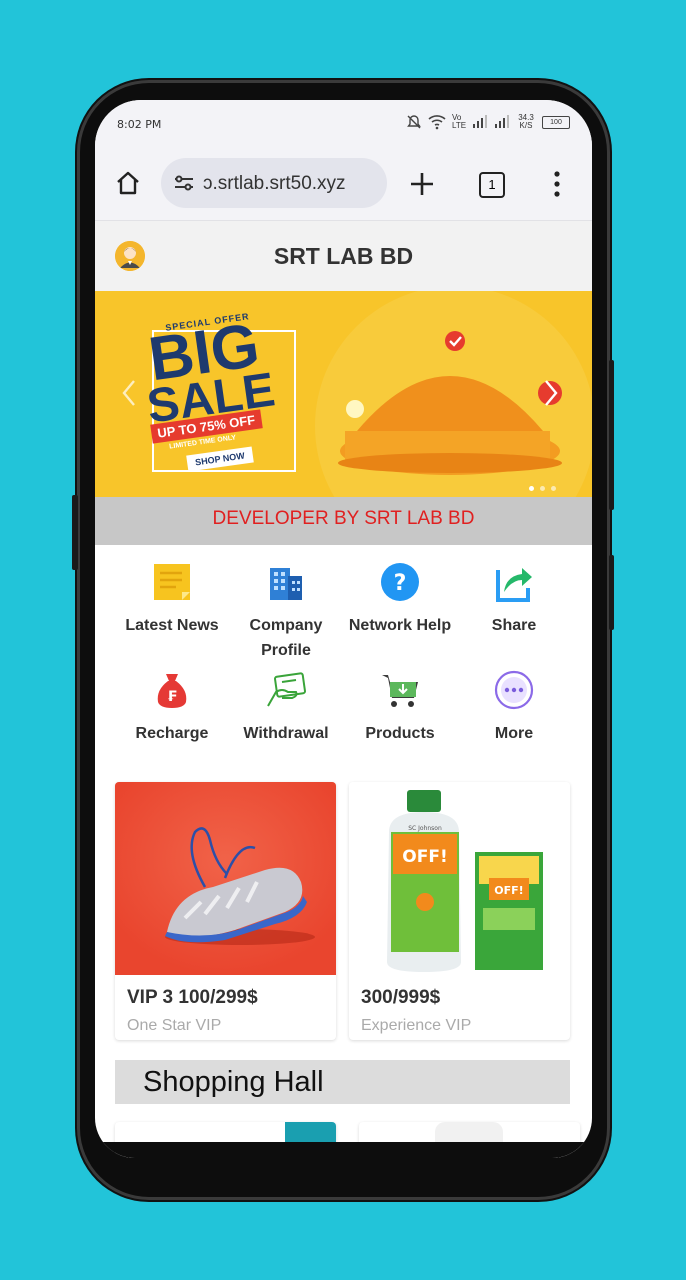 Image resolution: width=686 pixels, height=1280 pixels. What do you see at coordinates (551, 393) in the screenshot?
I see `banner-next-icon` at bounding box center [551, 393].